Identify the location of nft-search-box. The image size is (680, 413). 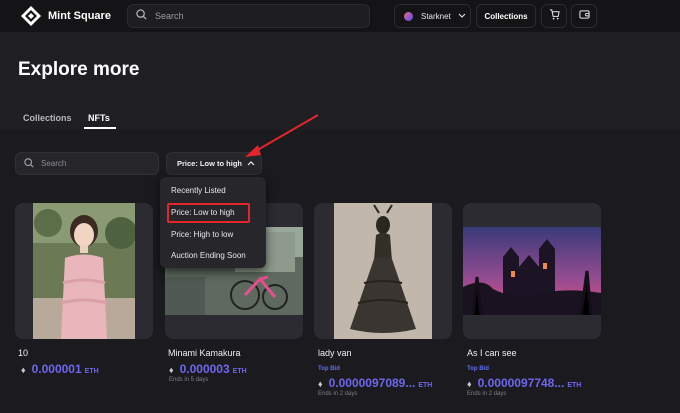
(87, 163).